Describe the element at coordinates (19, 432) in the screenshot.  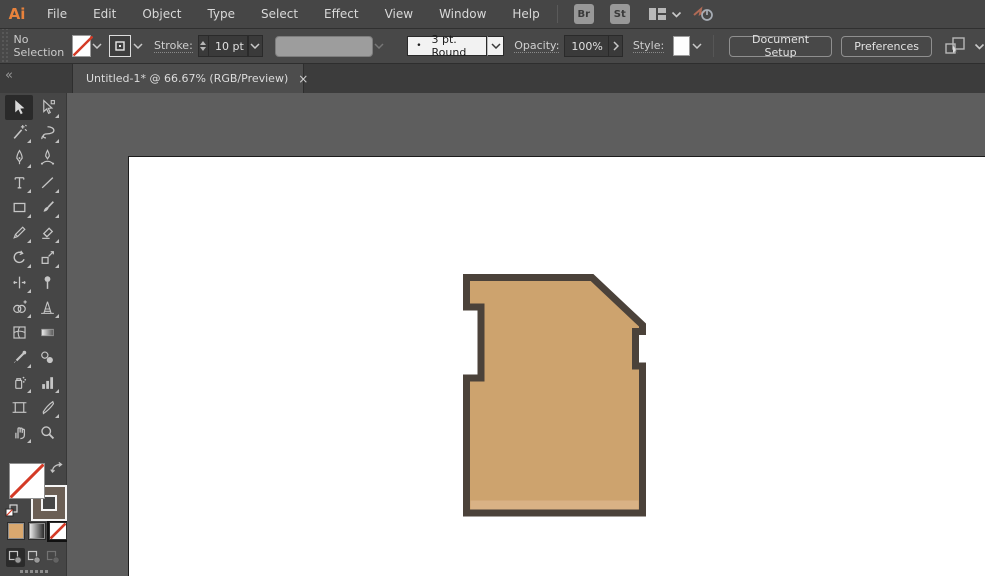
I see `hand-tool` at that location.